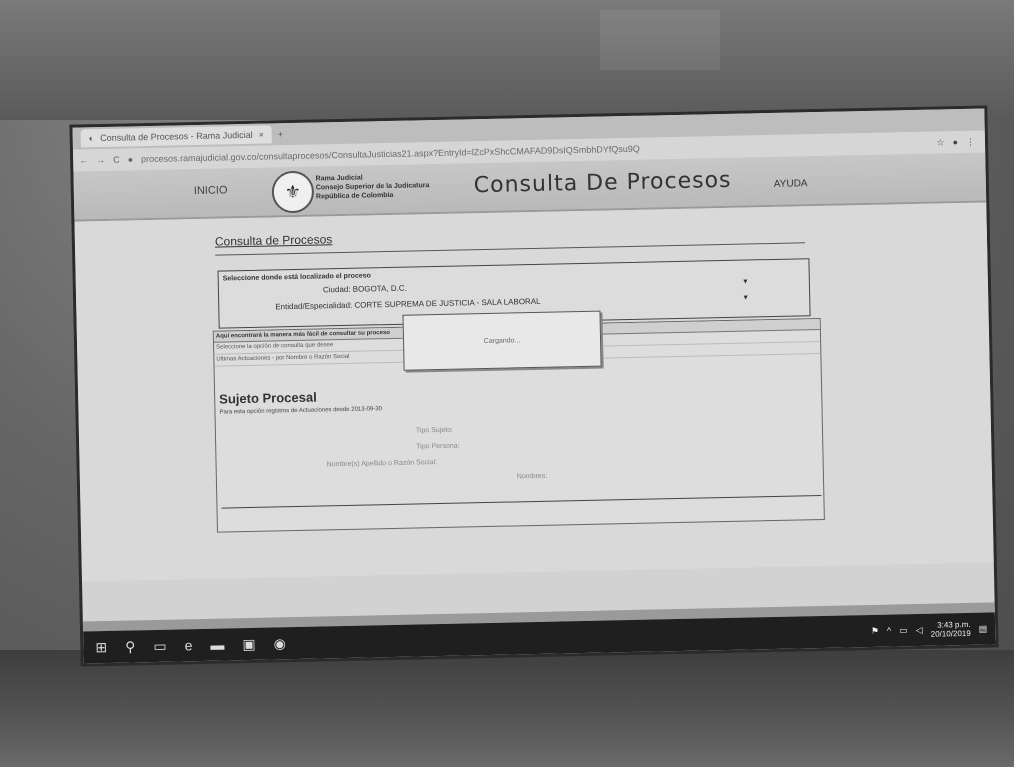 This screenshot has height=767, width=1014. Describe the element at coordinates (903, 630) in the screenshot. I see `network-icon: ▭` at that location.